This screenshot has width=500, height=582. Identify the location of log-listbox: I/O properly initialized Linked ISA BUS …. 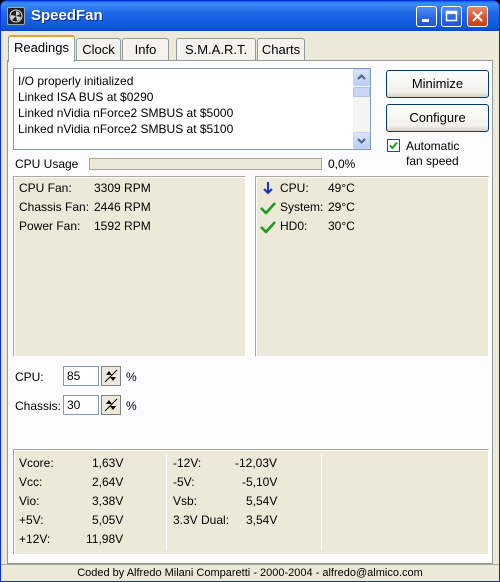
(192, 109).